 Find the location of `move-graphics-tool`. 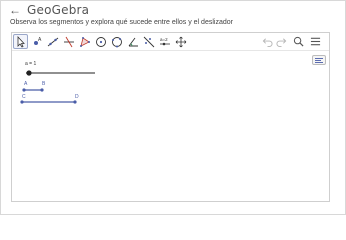

move-graphics-tool is located at coordinates (180, 41).